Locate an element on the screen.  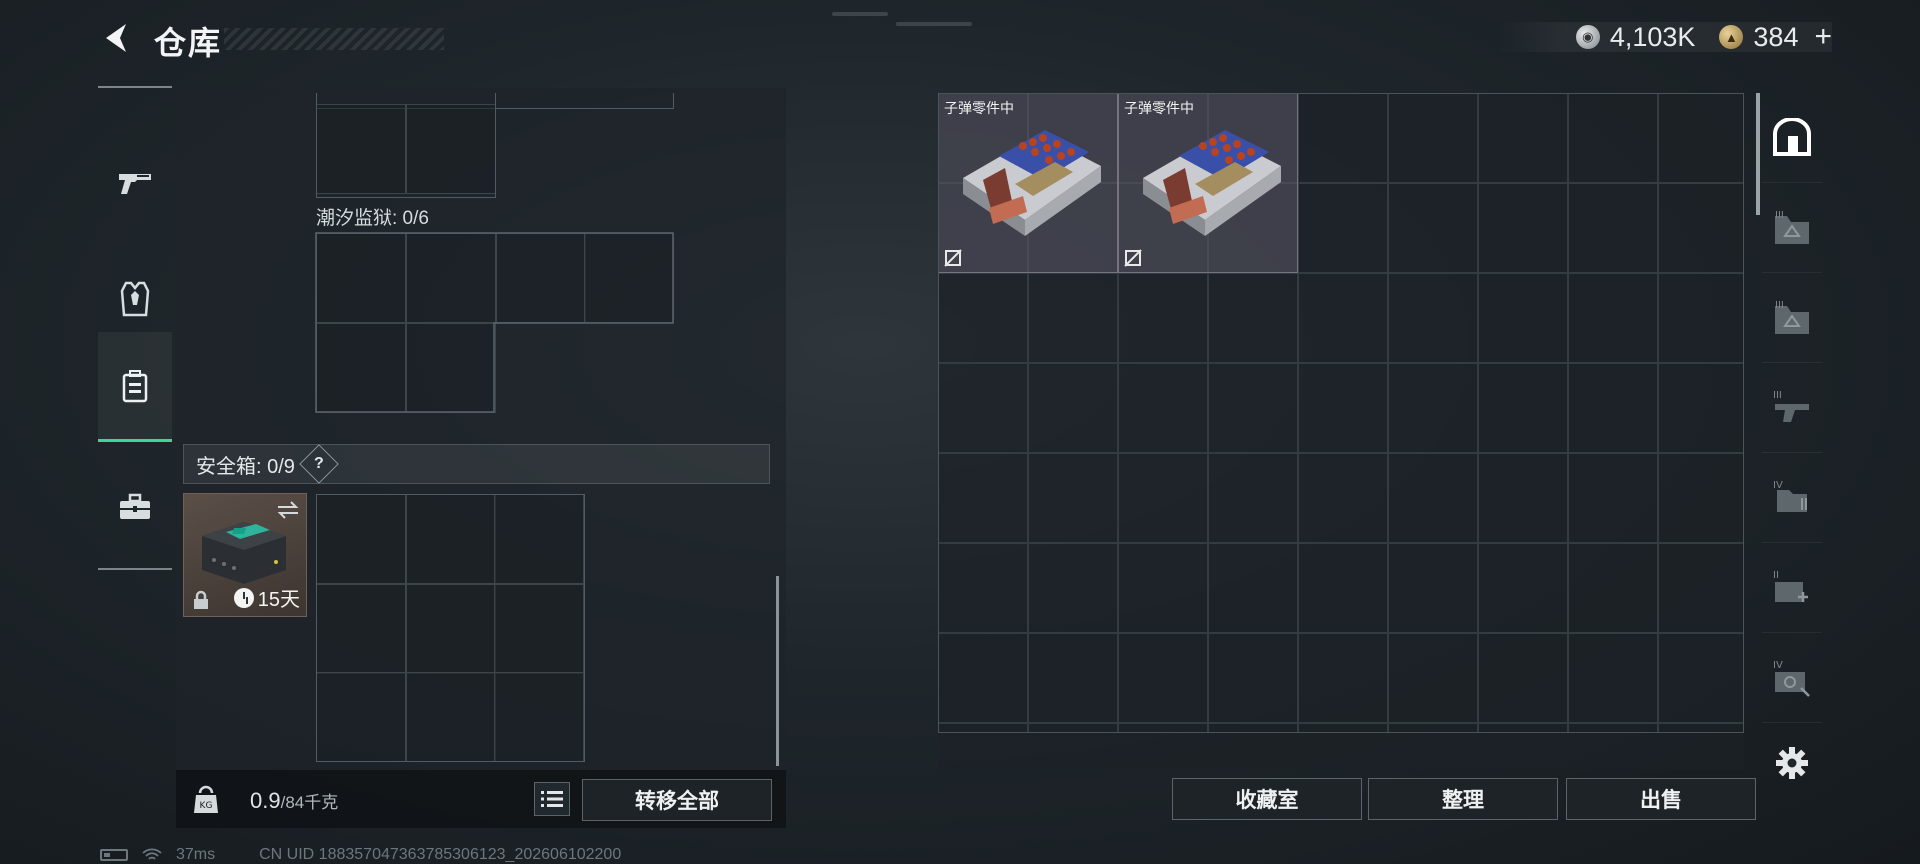
settings-button is located at coordinates (1792, 763).